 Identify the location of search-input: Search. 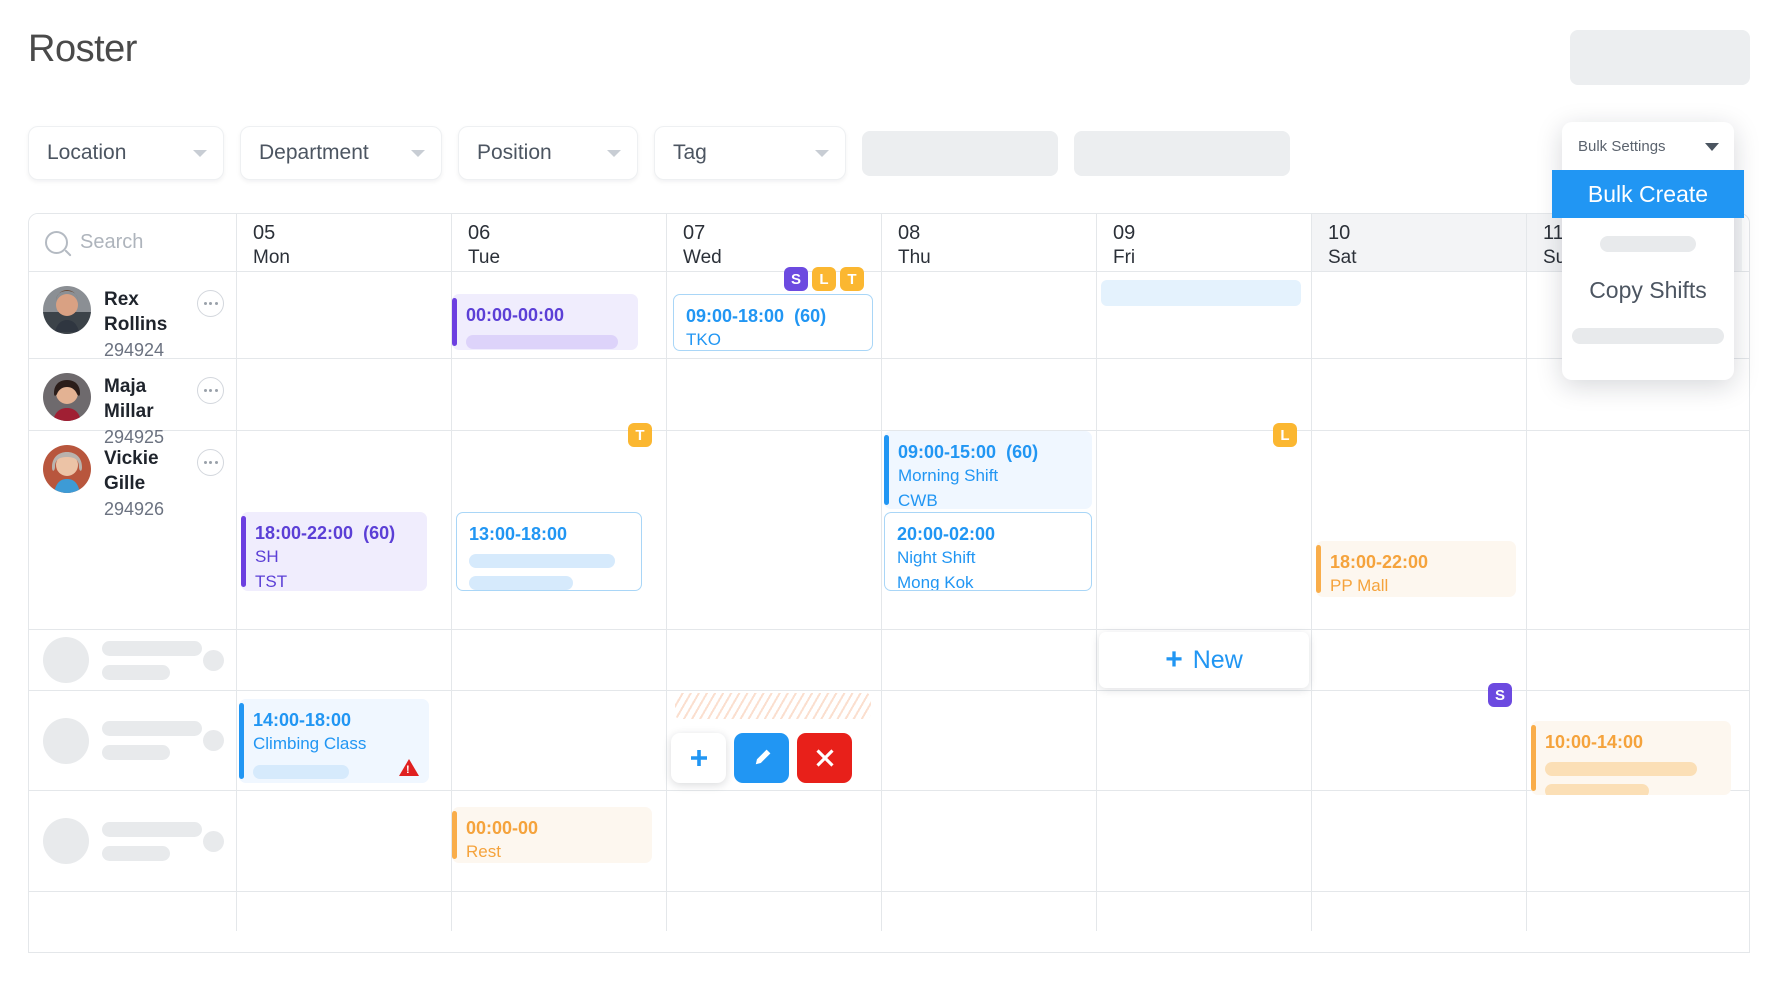
(111, 242).